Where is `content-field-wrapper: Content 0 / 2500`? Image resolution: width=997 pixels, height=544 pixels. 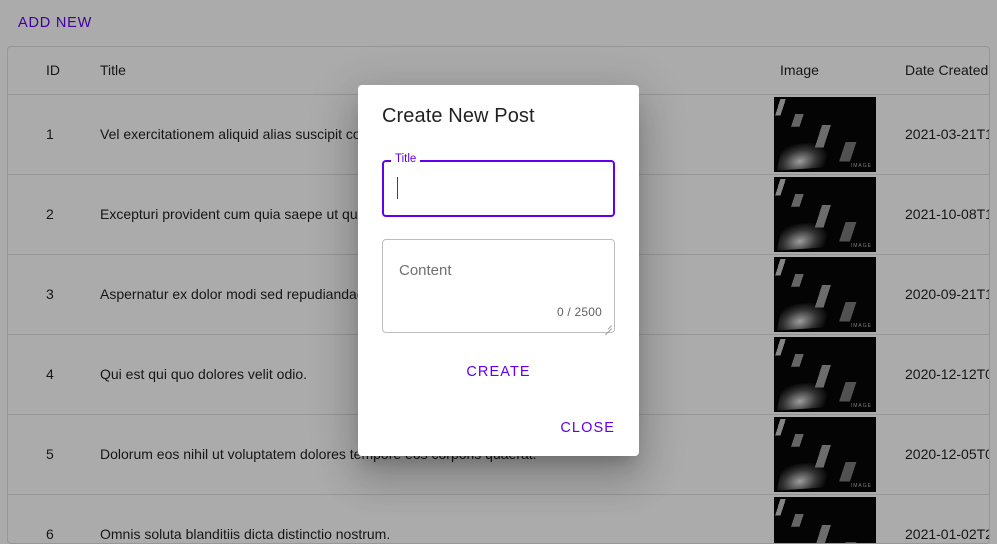
content-field-wrapper: Content 0 / 2500 is located at coordinates (498, 286).